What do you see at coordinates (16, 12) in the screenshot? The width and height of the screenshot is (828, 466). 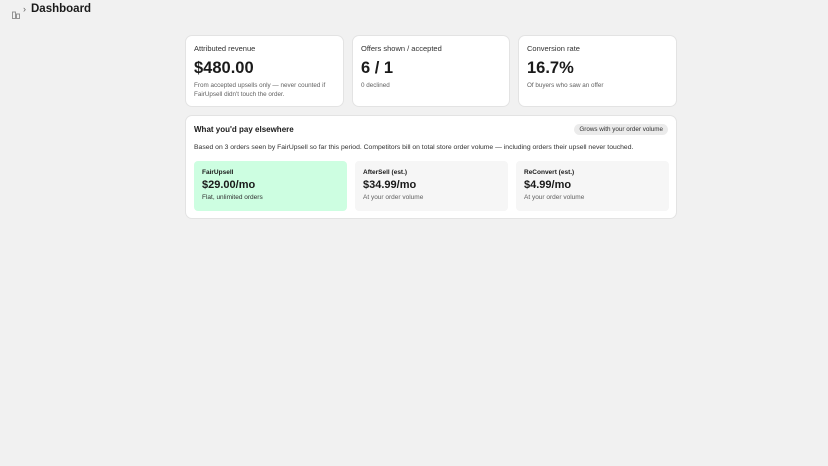 I see `store-icon` at bounding box center [16, 12].